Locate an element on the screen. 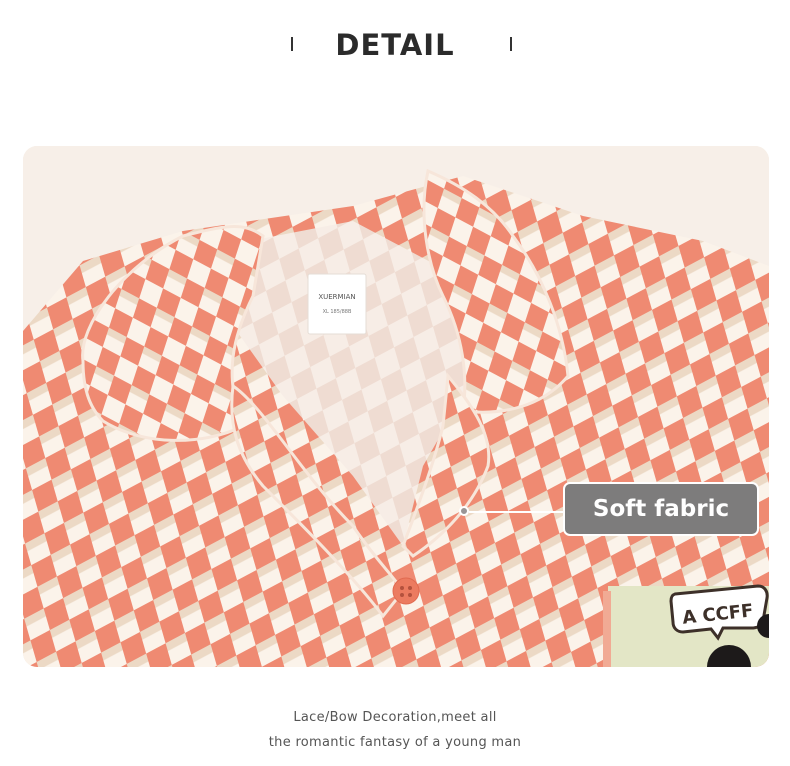  chest-pocket: A CCFF is located at coordinates (686, 625).